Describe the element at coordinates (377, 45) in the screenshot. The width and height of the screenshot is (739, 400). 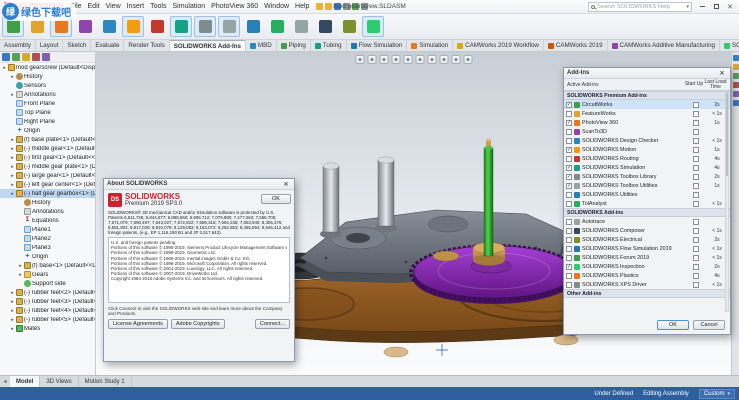
I see `command-tab: Flow Simulation` at that location.